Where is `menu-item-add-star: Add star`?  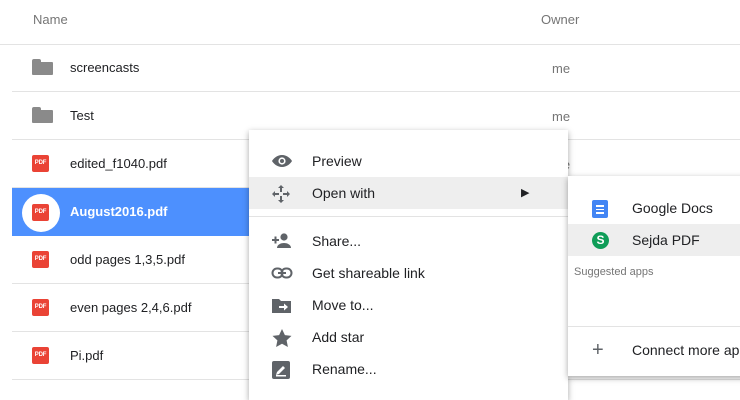
menu-item-add-star: Add star is located at coordinates (408, 337).